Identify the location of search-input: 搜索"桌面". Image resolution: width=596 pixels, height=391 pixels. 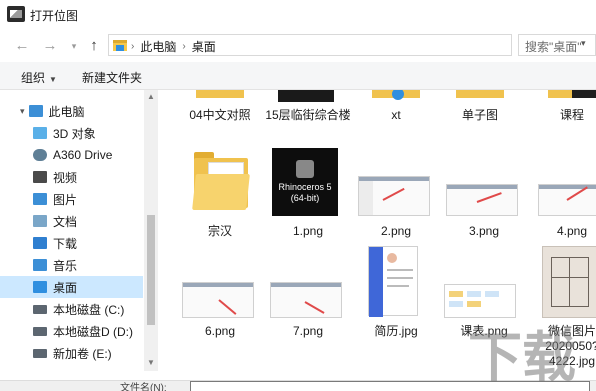
(557, 45).